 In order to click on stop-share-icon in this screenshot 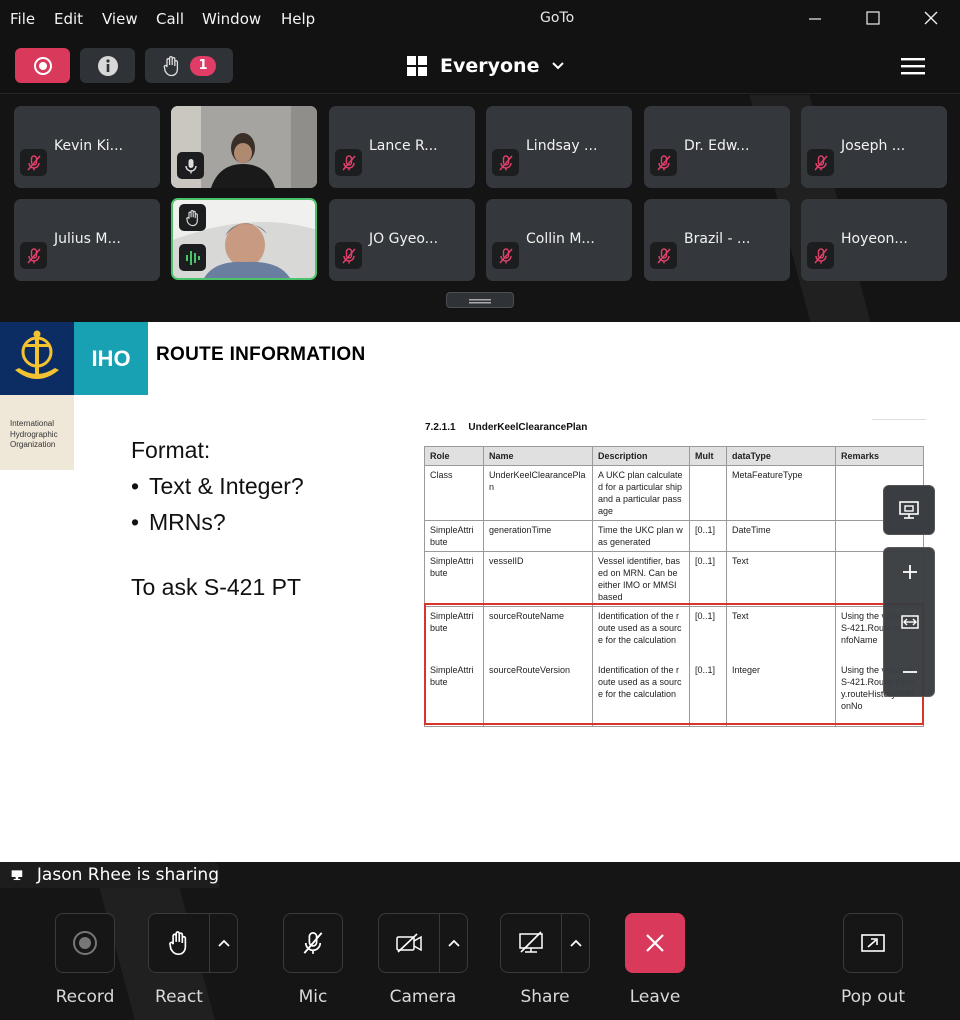, I will do `click(531, 942)`.